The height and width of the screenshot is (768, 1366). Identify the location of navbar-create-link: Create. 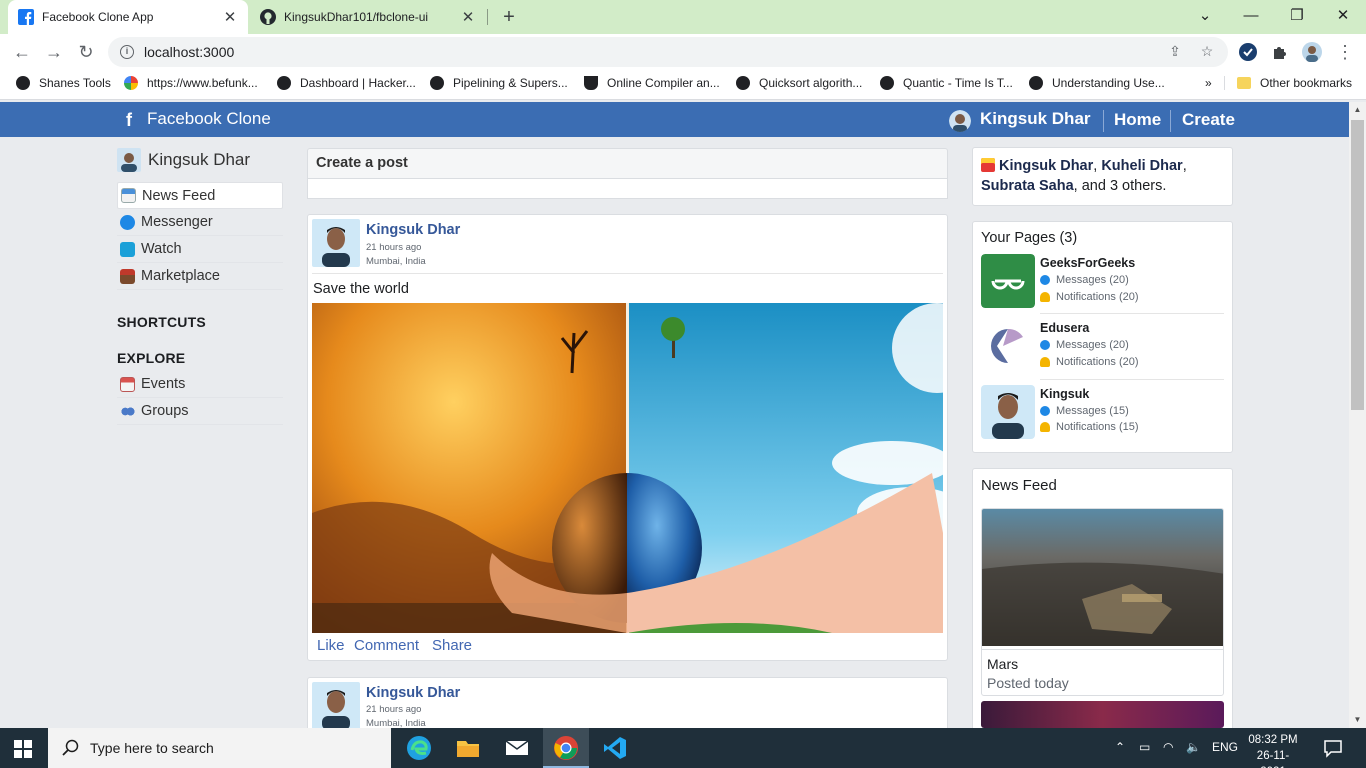
(1208, 120).